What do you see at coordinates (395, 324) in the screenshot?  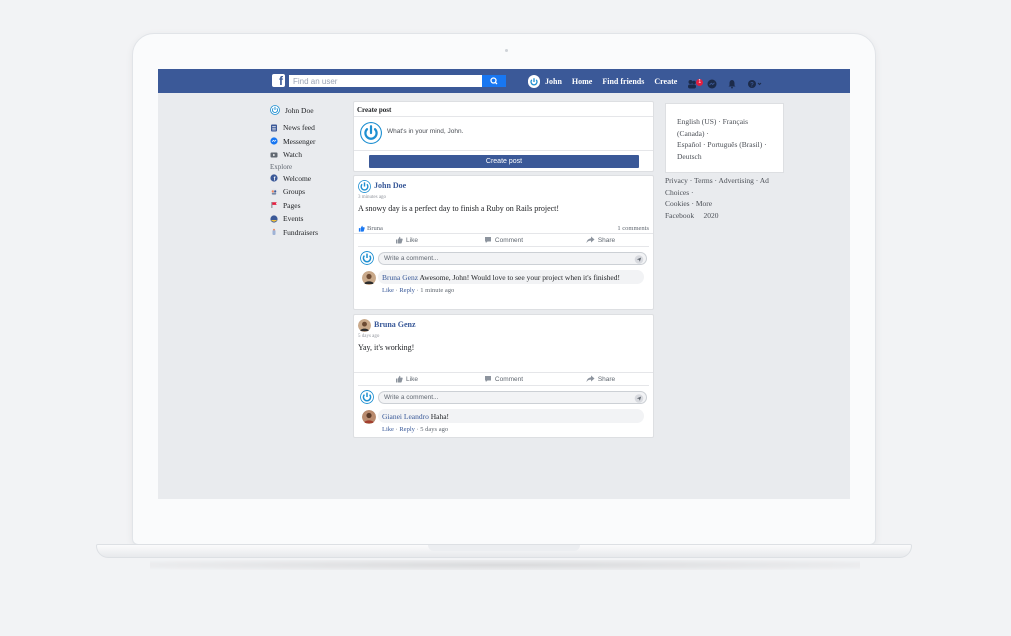 I see `post-author-link: Bruna Genz` at bounding box center [395, 324].